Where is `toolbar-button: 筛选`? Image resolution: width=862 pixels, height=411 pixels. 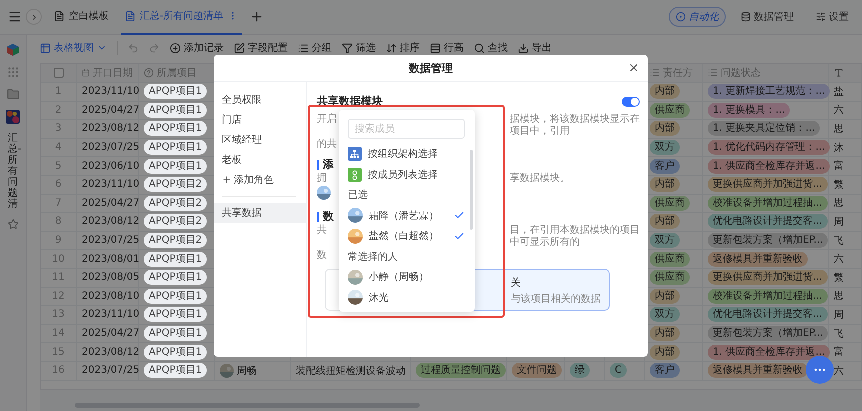 toolbar-button: 筛选 is located at coordinates (359, 48).